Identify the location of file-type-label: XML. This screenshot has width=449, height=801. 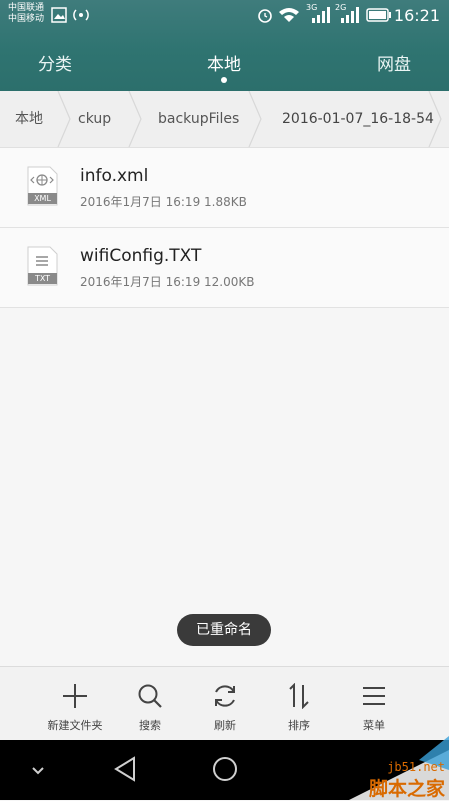
(42, 198).